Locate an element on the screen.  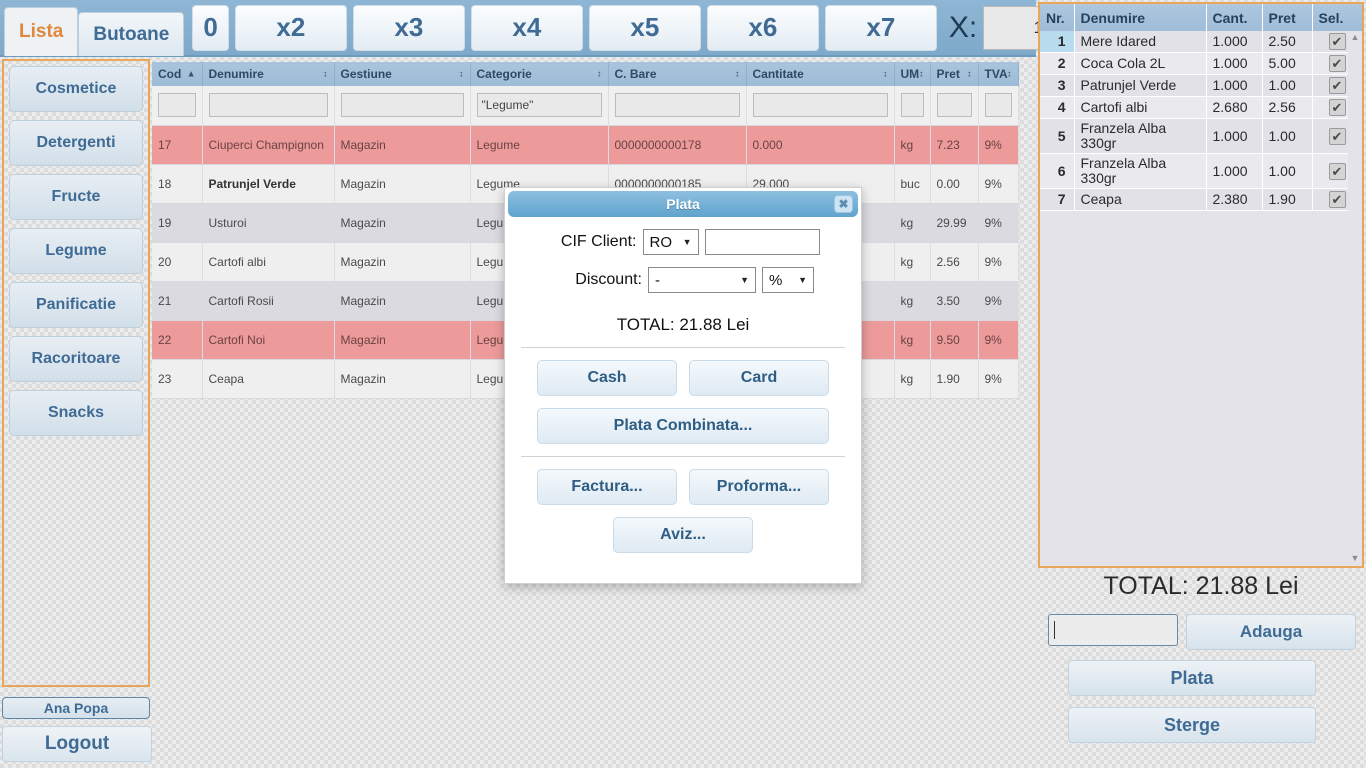
tab-butoane: Butoane is located at coordinates (131, 34).